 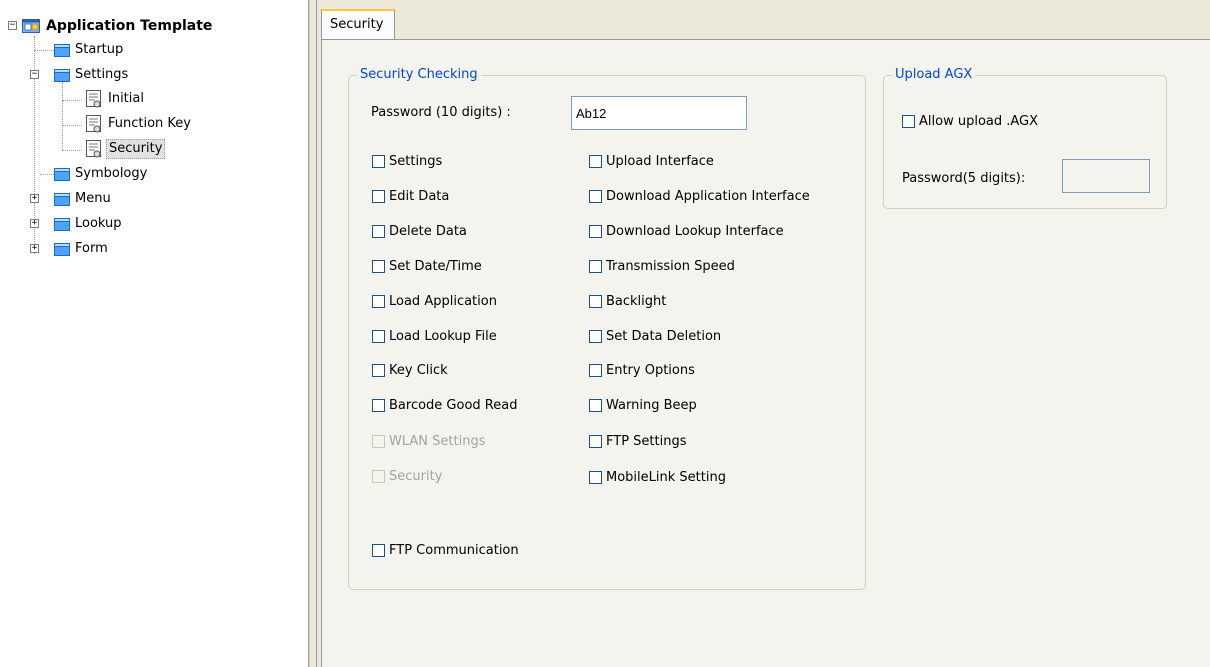 What do you see at coordinates (434, 301) in the screenshot?
I see `checkbox-load-application: Load Application` at bounding box center [434, 301].